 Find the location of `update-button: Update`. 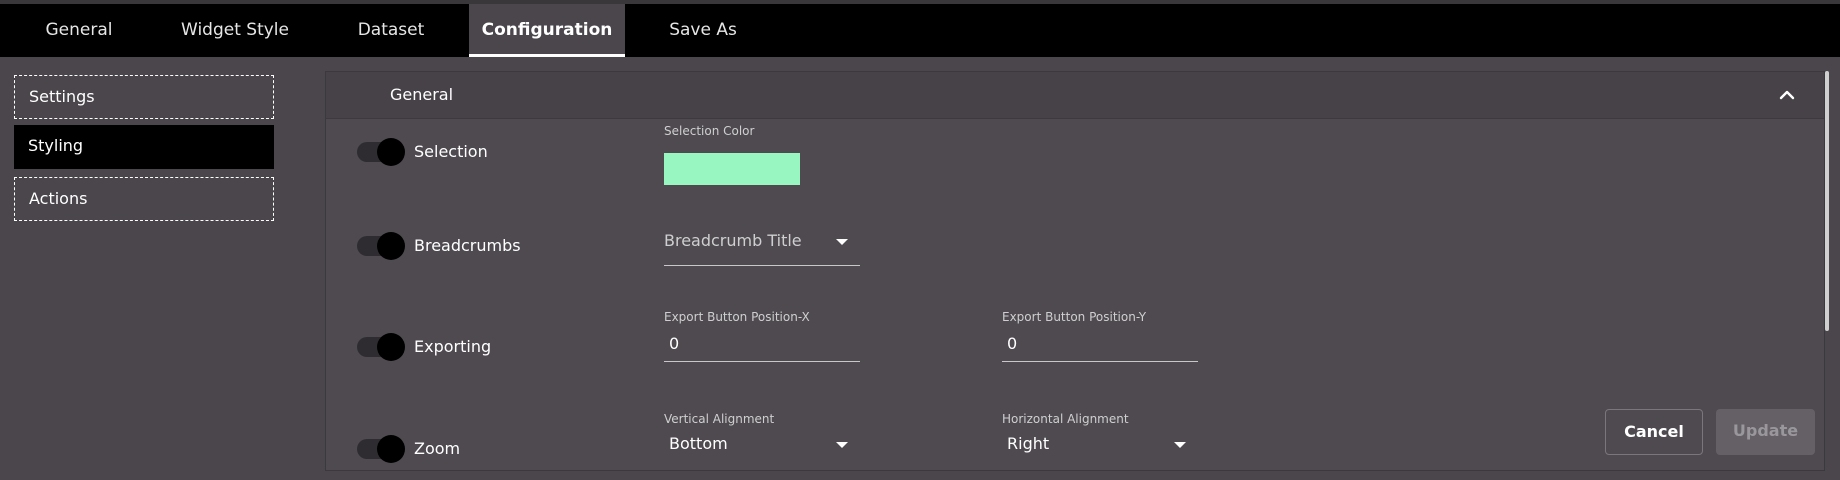

update-button: Update is located at coordinates (1765, 432).